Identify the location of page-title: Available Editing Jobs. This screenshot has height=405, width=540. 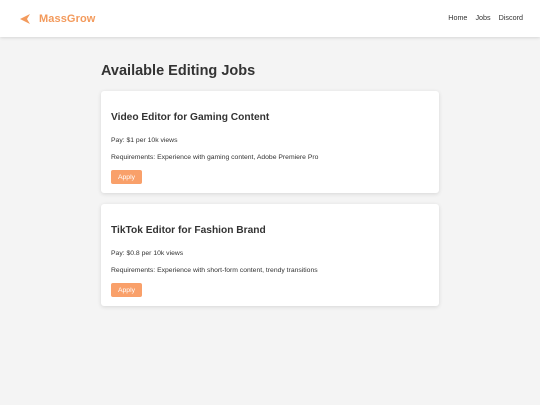
(178, 71).